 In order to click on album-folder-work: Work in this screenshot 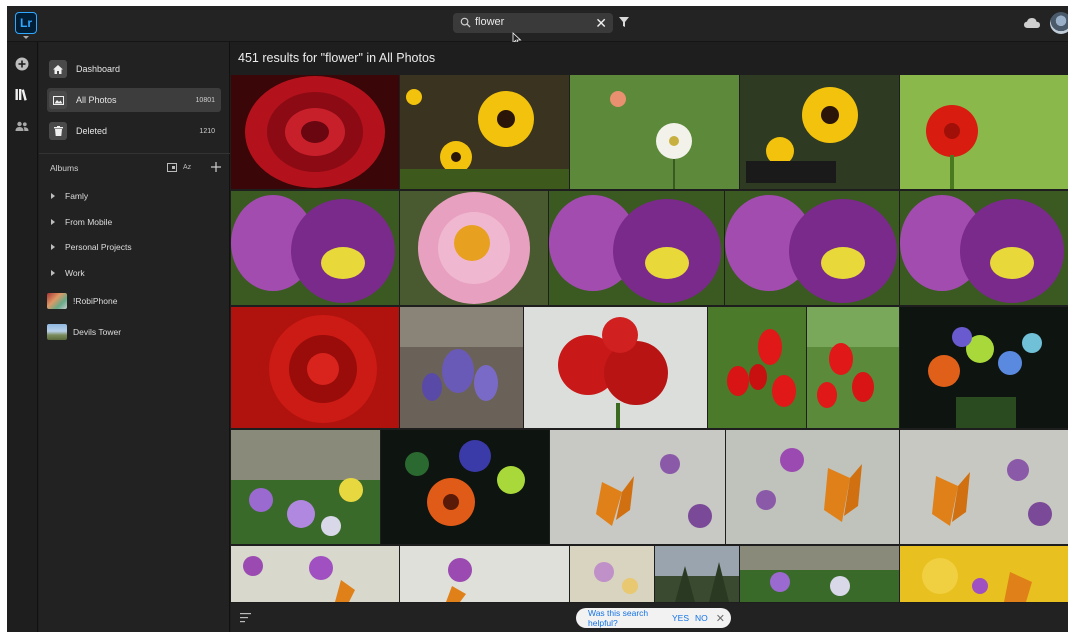, I will do `click(68, 273)`.